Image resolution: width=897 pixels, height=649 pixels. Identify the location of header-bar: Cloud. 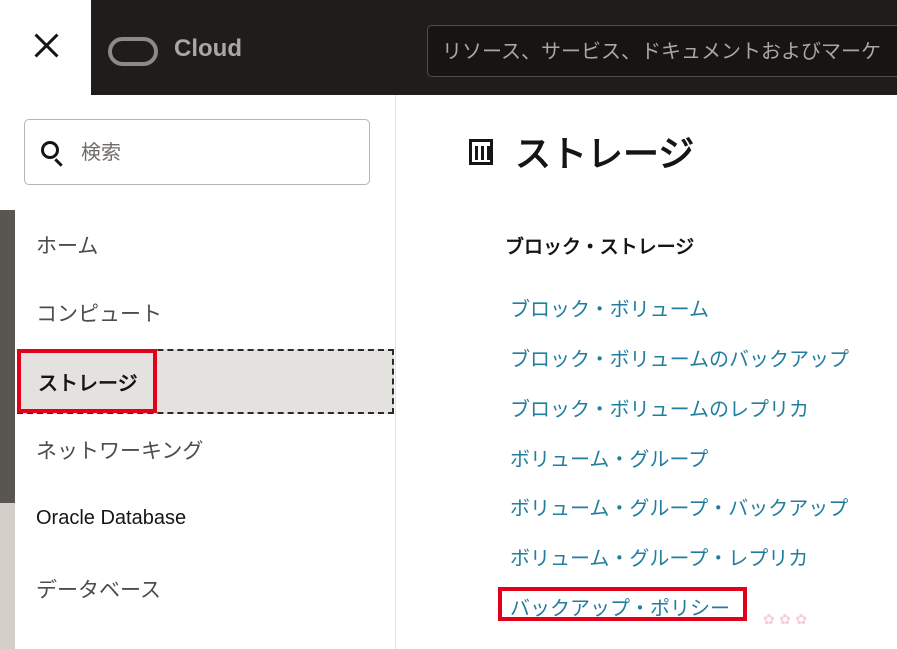
(494, 47).